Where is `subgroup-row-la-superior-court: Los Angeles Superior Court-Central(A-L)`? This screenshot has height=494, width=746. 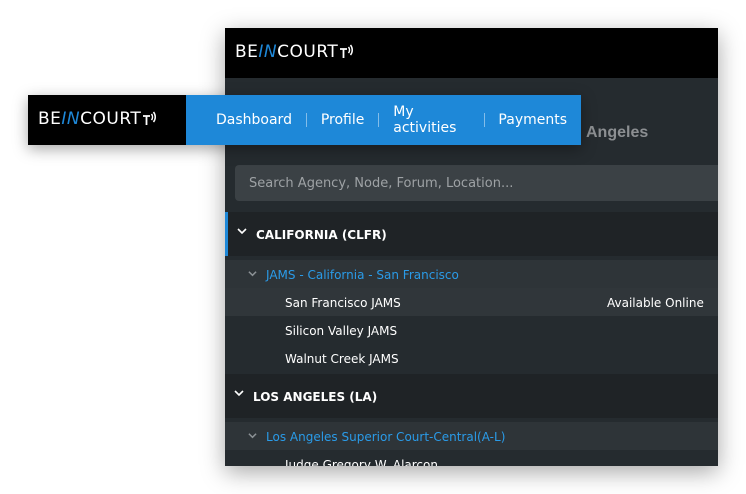 subgroup-row-la-superior-court: Los Angeles Superior Court-Central(A-L) is located at coordinates (471, 436).